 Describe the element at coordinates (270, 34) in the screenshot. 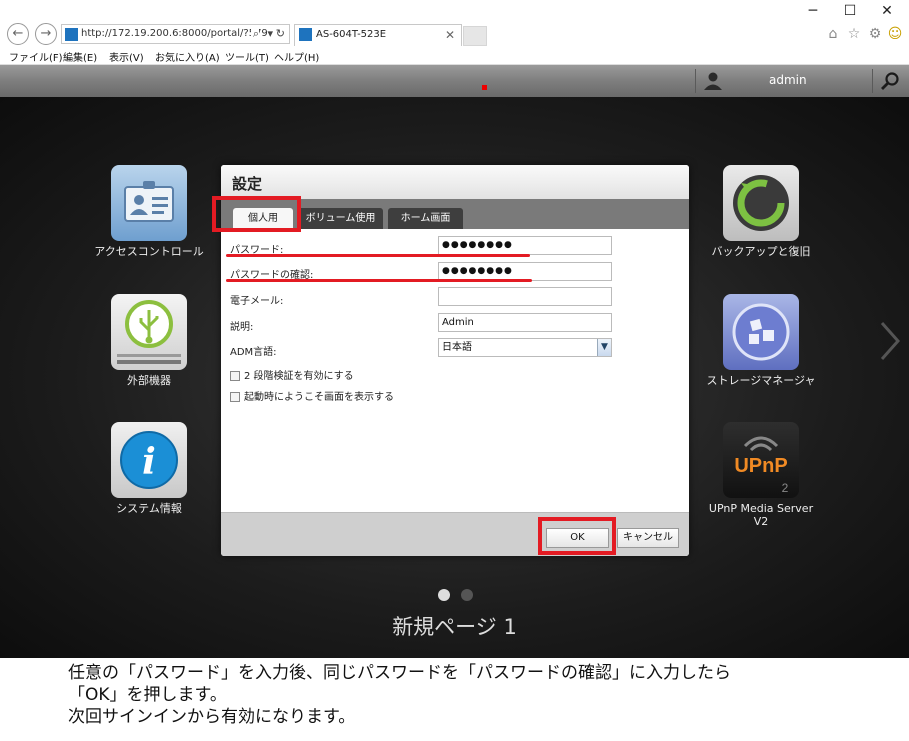

I see `dropdown-icon: ▾` at that location.